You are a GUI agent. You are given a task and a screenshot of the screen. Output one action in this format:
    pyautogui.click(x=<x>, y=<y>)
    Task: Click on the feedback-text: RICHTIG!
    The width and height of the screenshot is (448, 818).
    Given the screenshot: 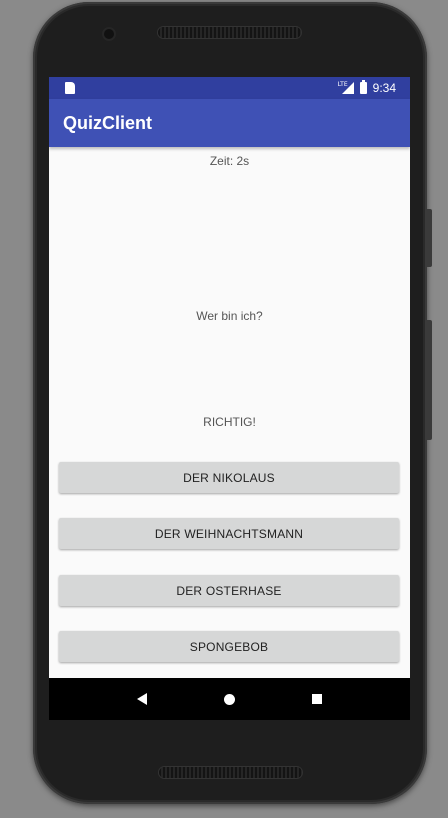 What is the action you would take?
    pyautogui.click(x=229, y=422)
    